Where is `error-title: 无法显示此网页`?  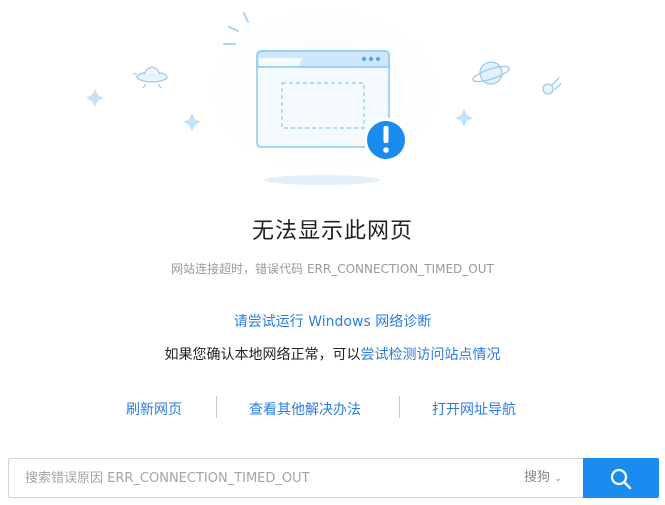
error-title: 无法显示此网页 is located at coordinates (332, 231).